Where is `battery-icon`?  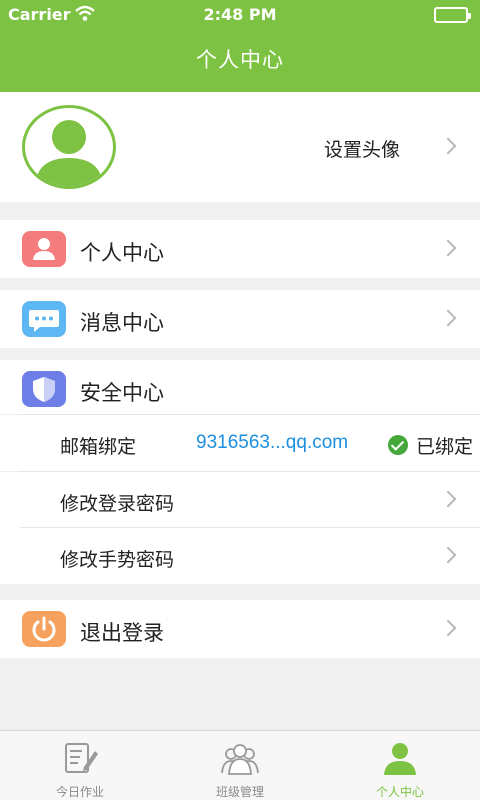
battery-icon is located at coordinates (452, 15).